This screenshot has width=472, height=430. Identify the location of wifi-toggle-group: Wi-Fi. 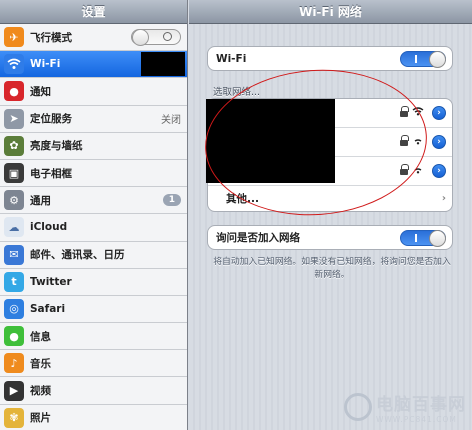
(330, 58).